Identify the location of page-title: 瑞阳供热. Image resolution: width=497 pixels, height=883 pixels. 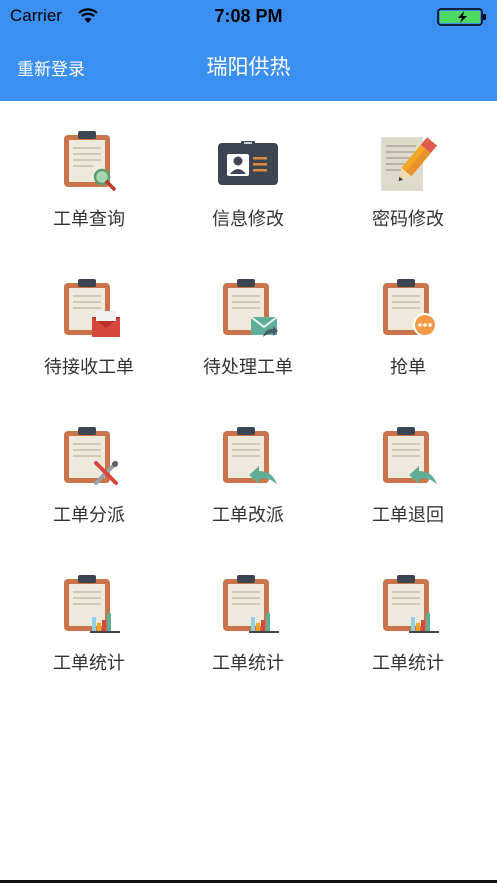
(248, 67).